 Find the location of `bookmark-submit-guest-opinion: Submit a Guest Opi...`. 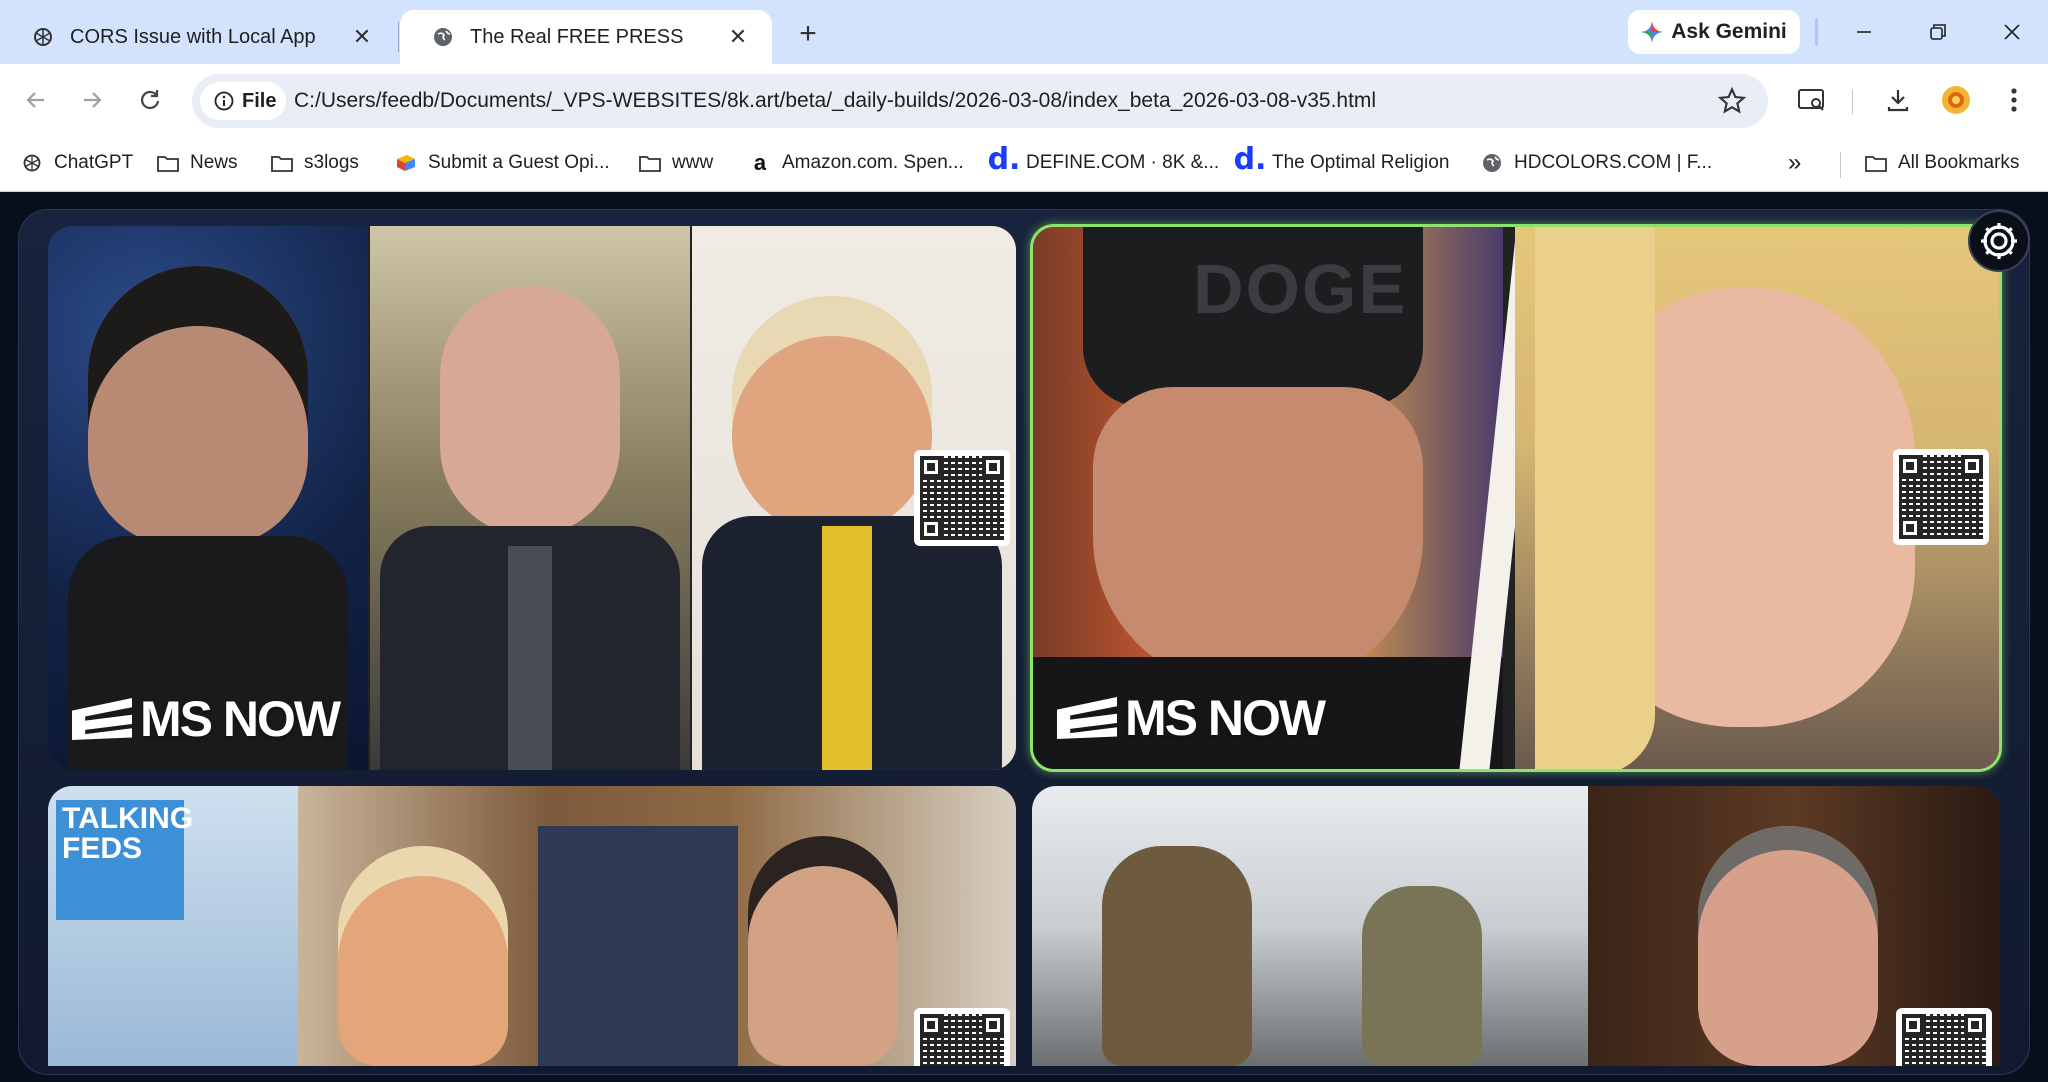

bookmark-submit-guest-opinion: Submit a Guest Opi... is located at coordinates (502, 163).